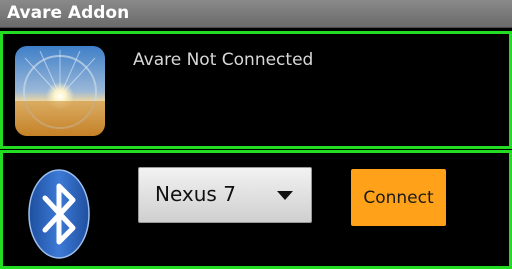 This screenshot has height=269, width=512. I want to click on avare-app-icon, so click(60, 91).